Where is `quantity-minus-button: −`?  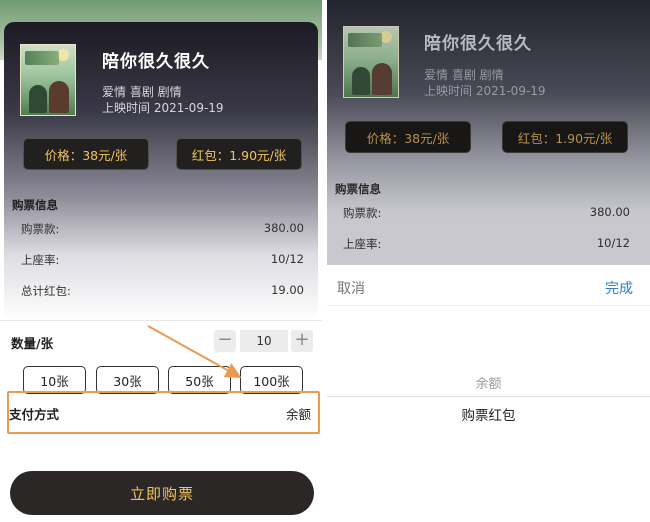
quantity-minus-button: − is located at coordinates (225, 341).